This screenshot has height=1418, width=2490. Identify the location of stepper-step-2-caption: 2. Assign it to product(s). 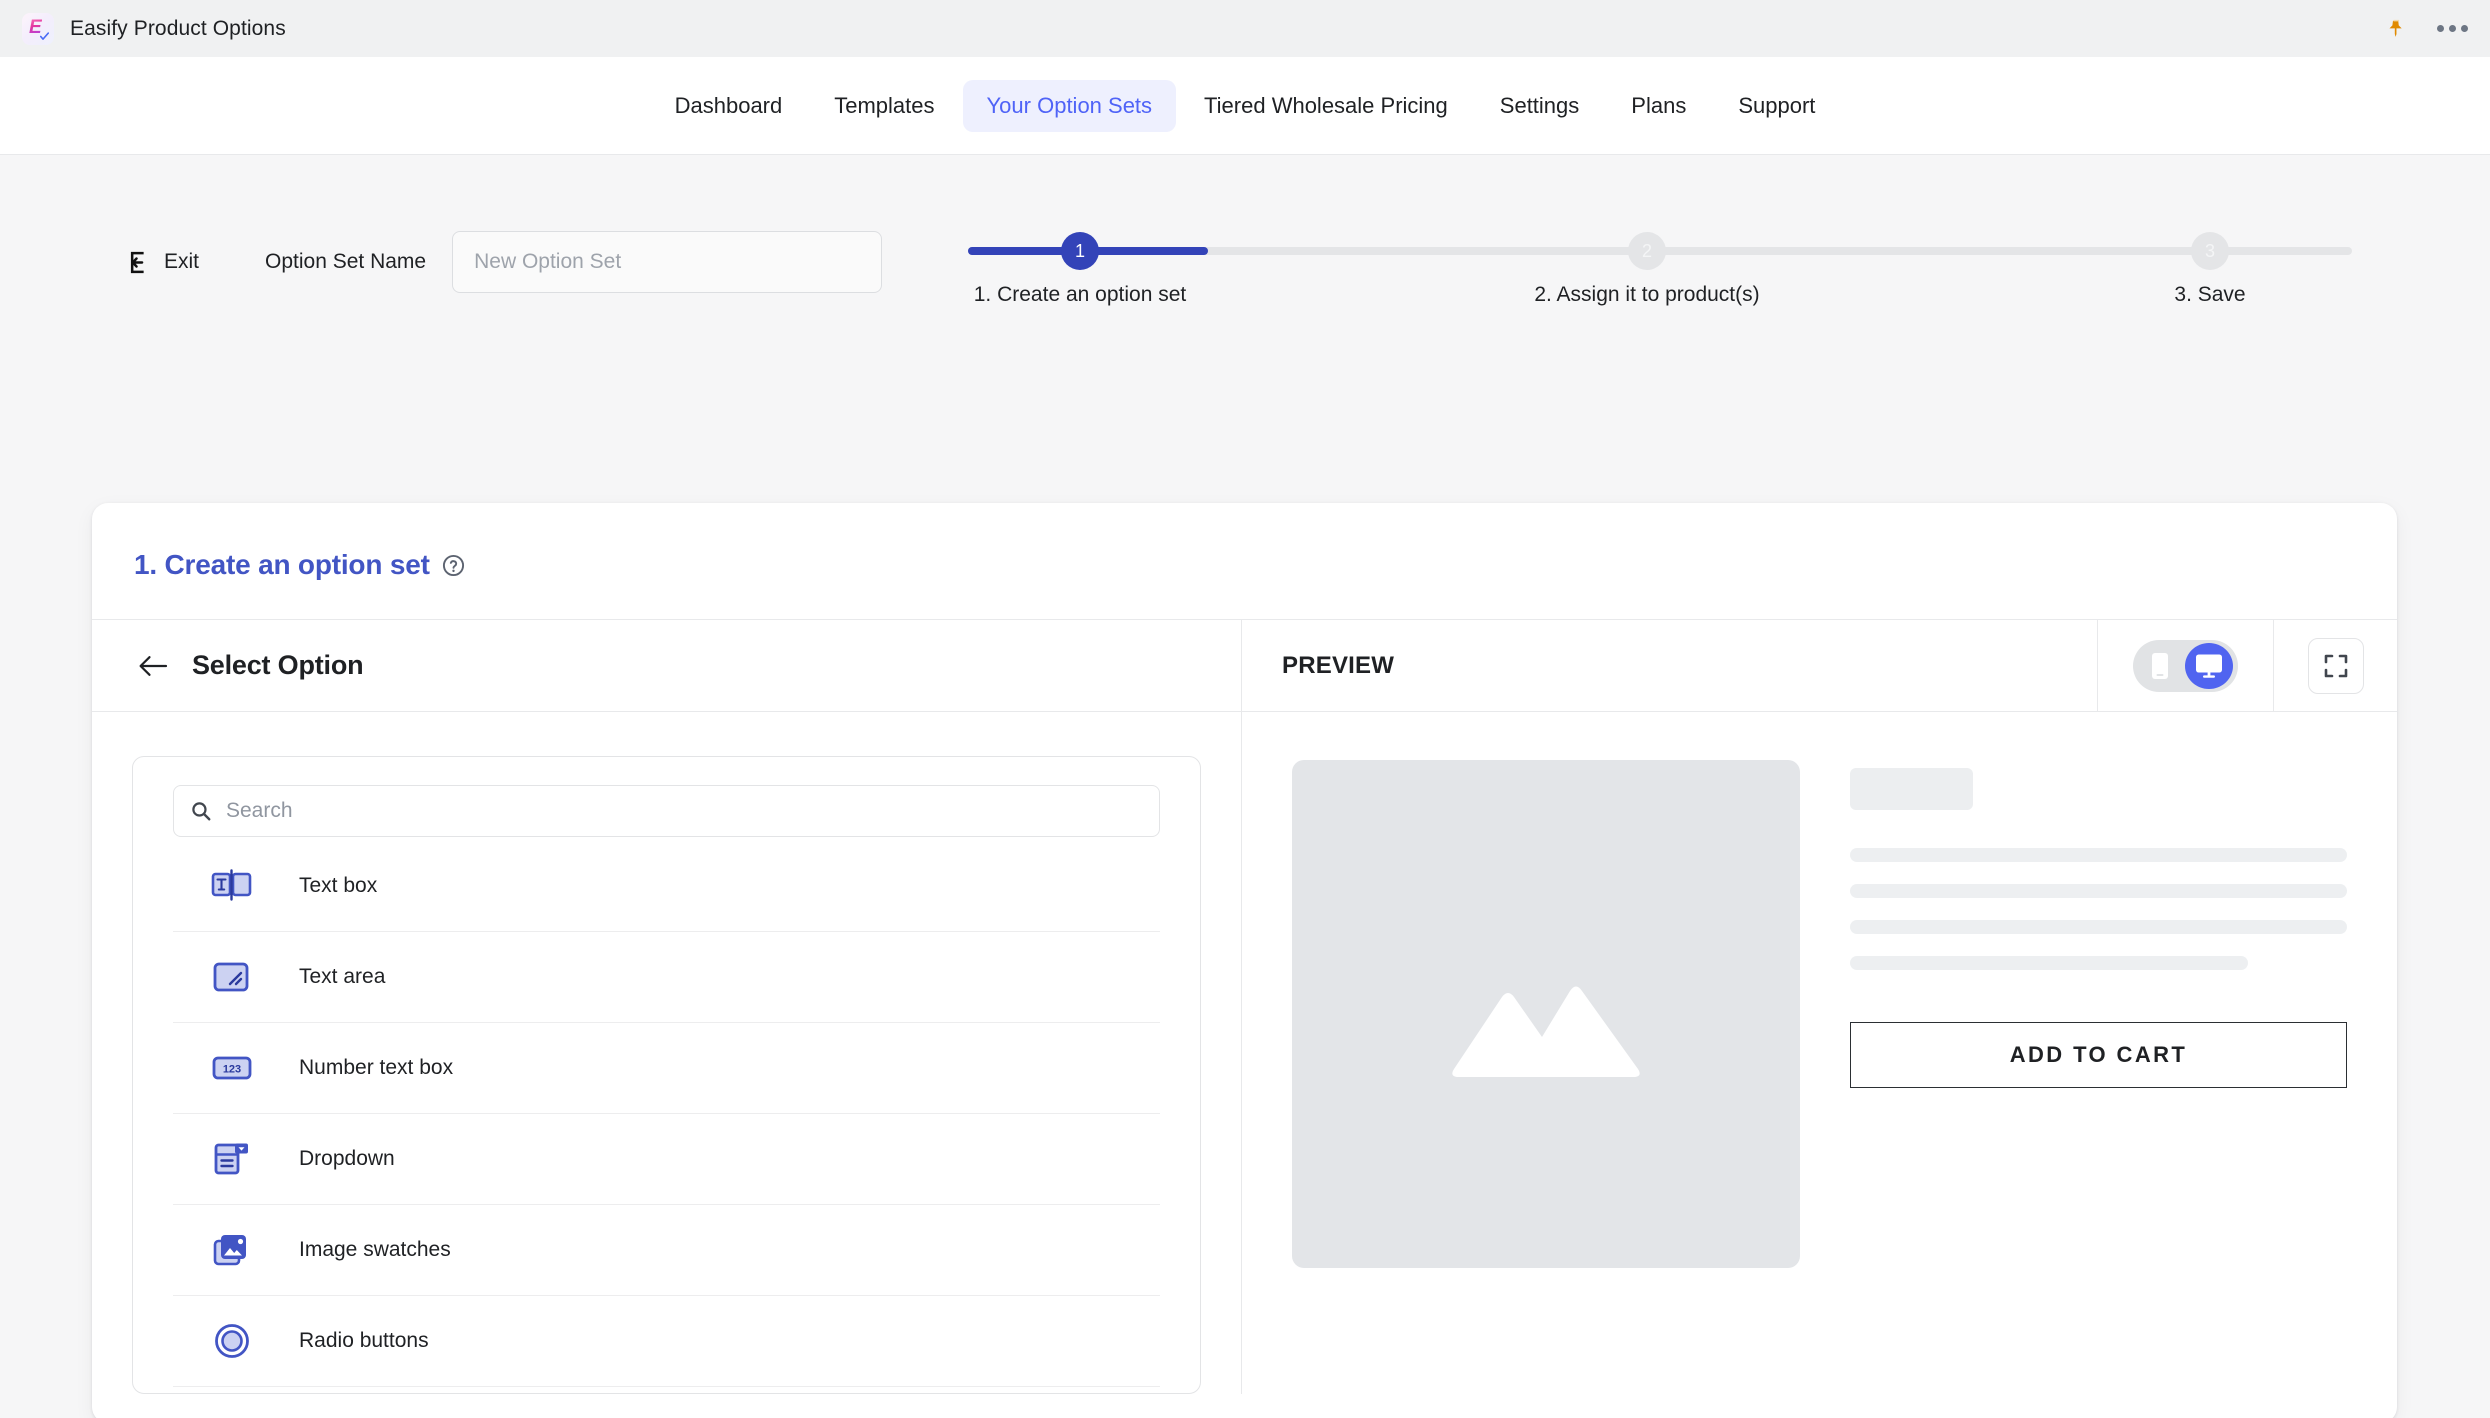
(1647, 294).